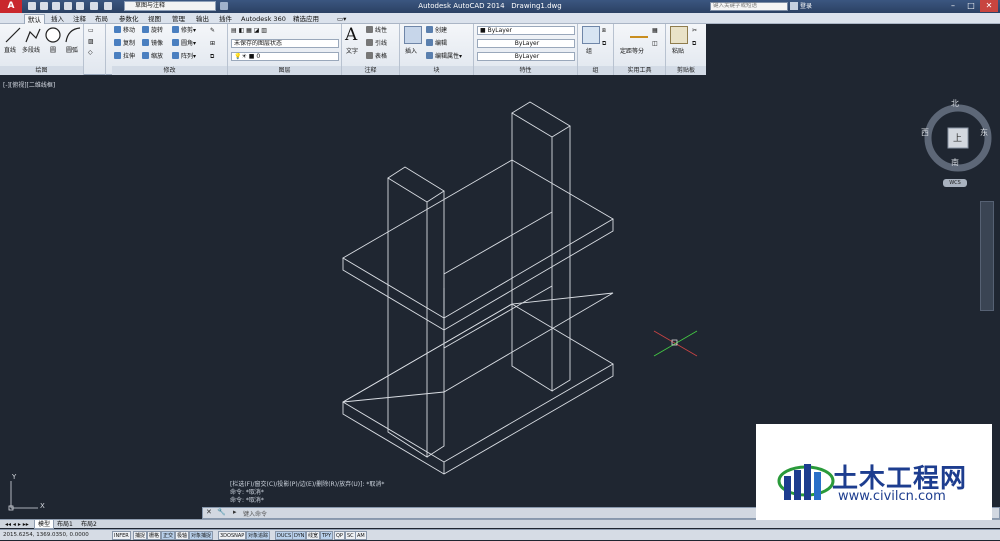  Describe the element at coordinates (376, 56) in the screenshot. I see `table-tool: 表格` at that location.